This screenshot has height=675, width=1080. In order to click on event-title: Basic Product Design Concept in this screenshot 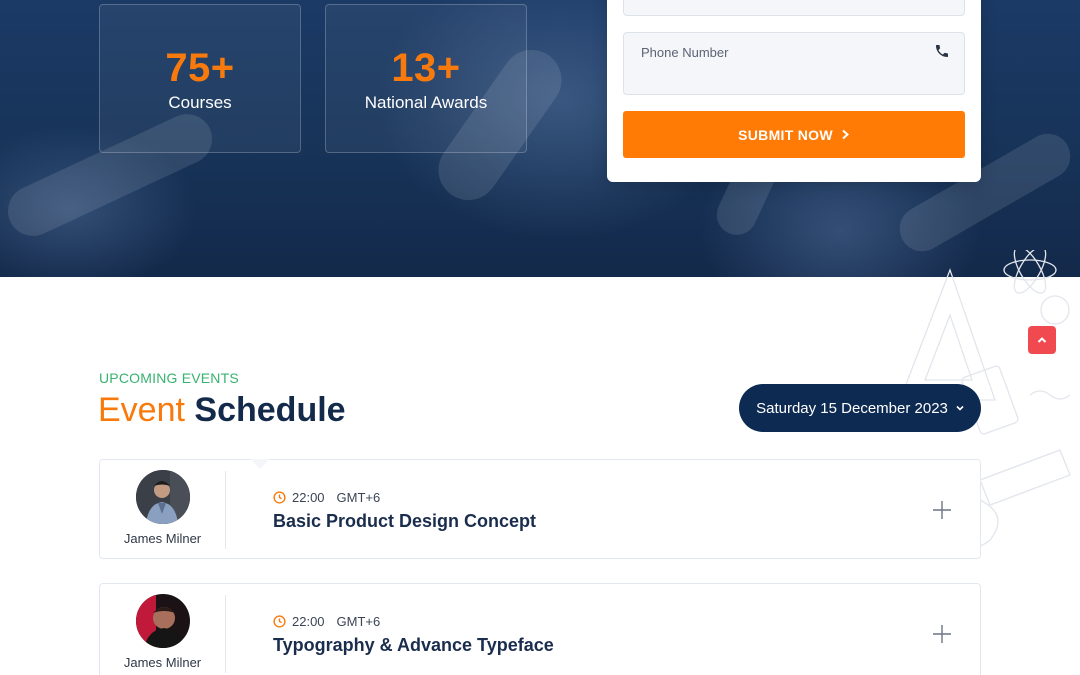, I will do `click(405, 521)`.